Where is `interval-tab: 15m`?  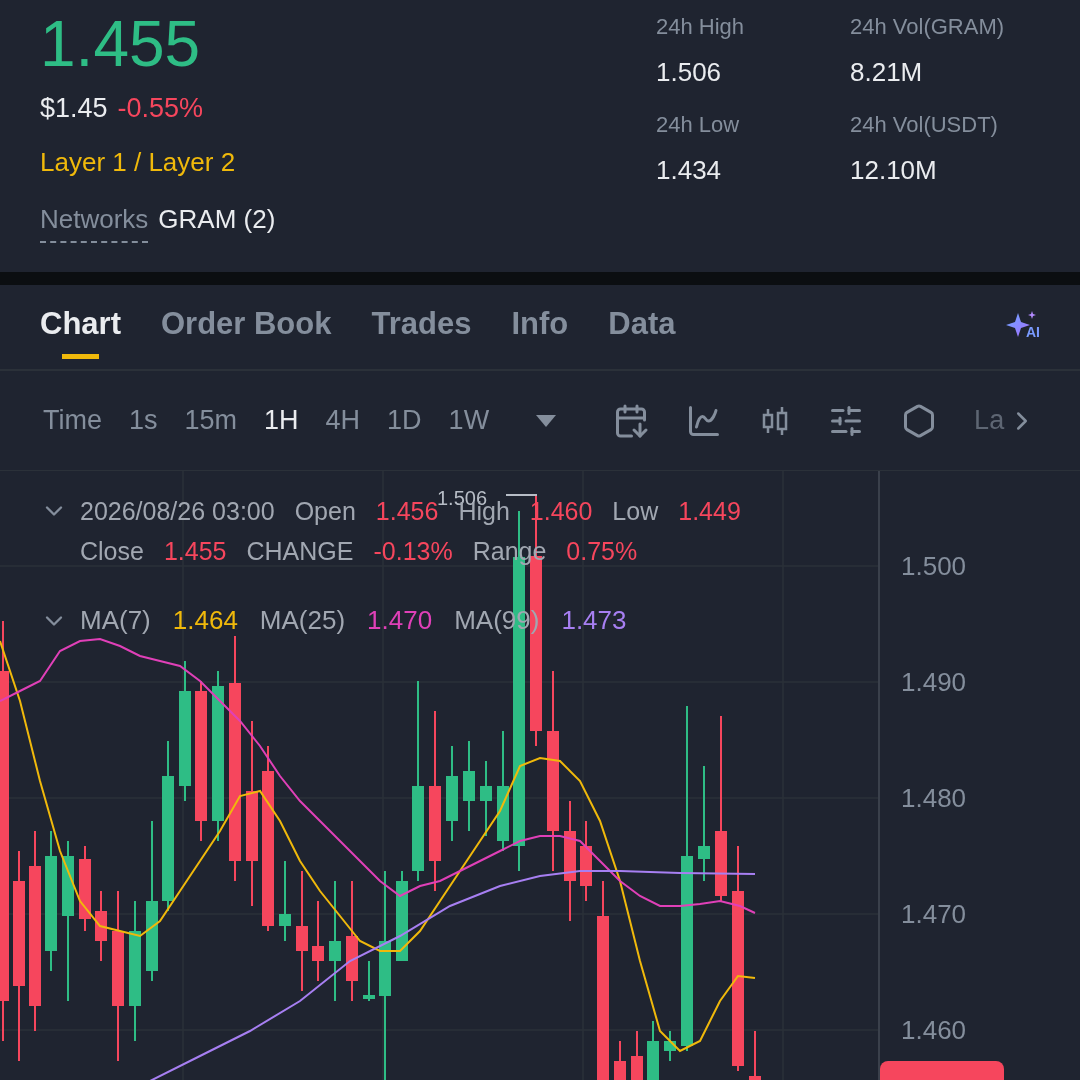
interval-tab: 15m is located at coordinates (211, 420).